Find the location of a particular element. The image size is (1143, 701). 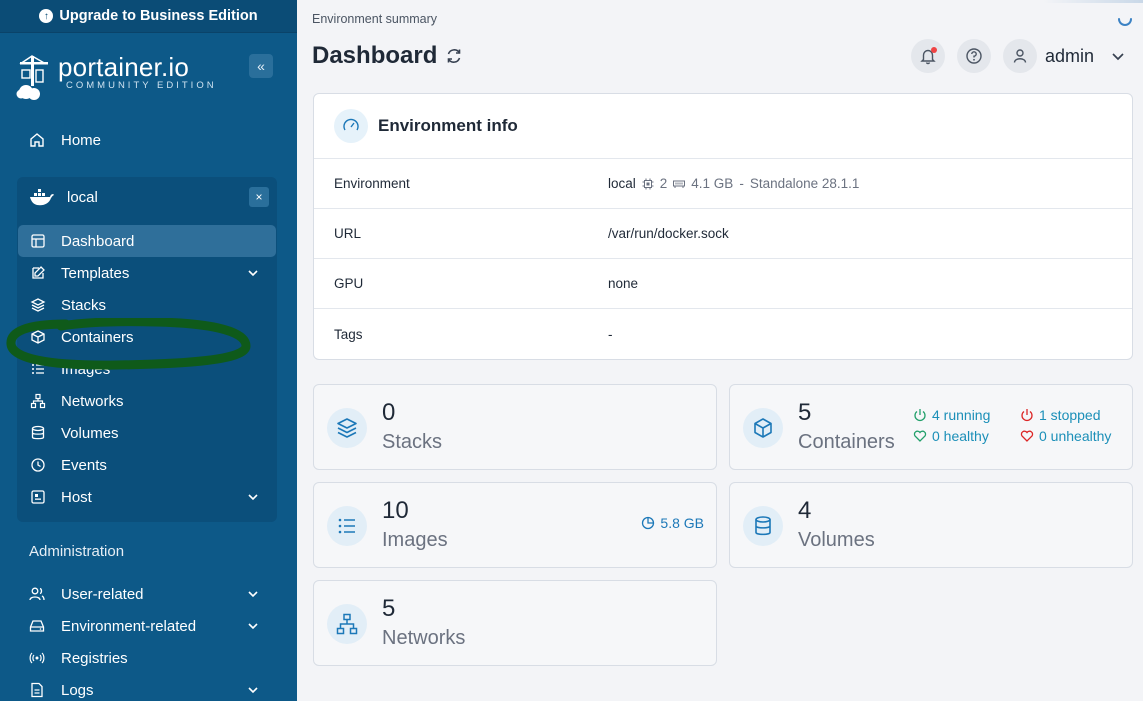

images-size-value: 5.8 GB is located at coordinates (682, 523).